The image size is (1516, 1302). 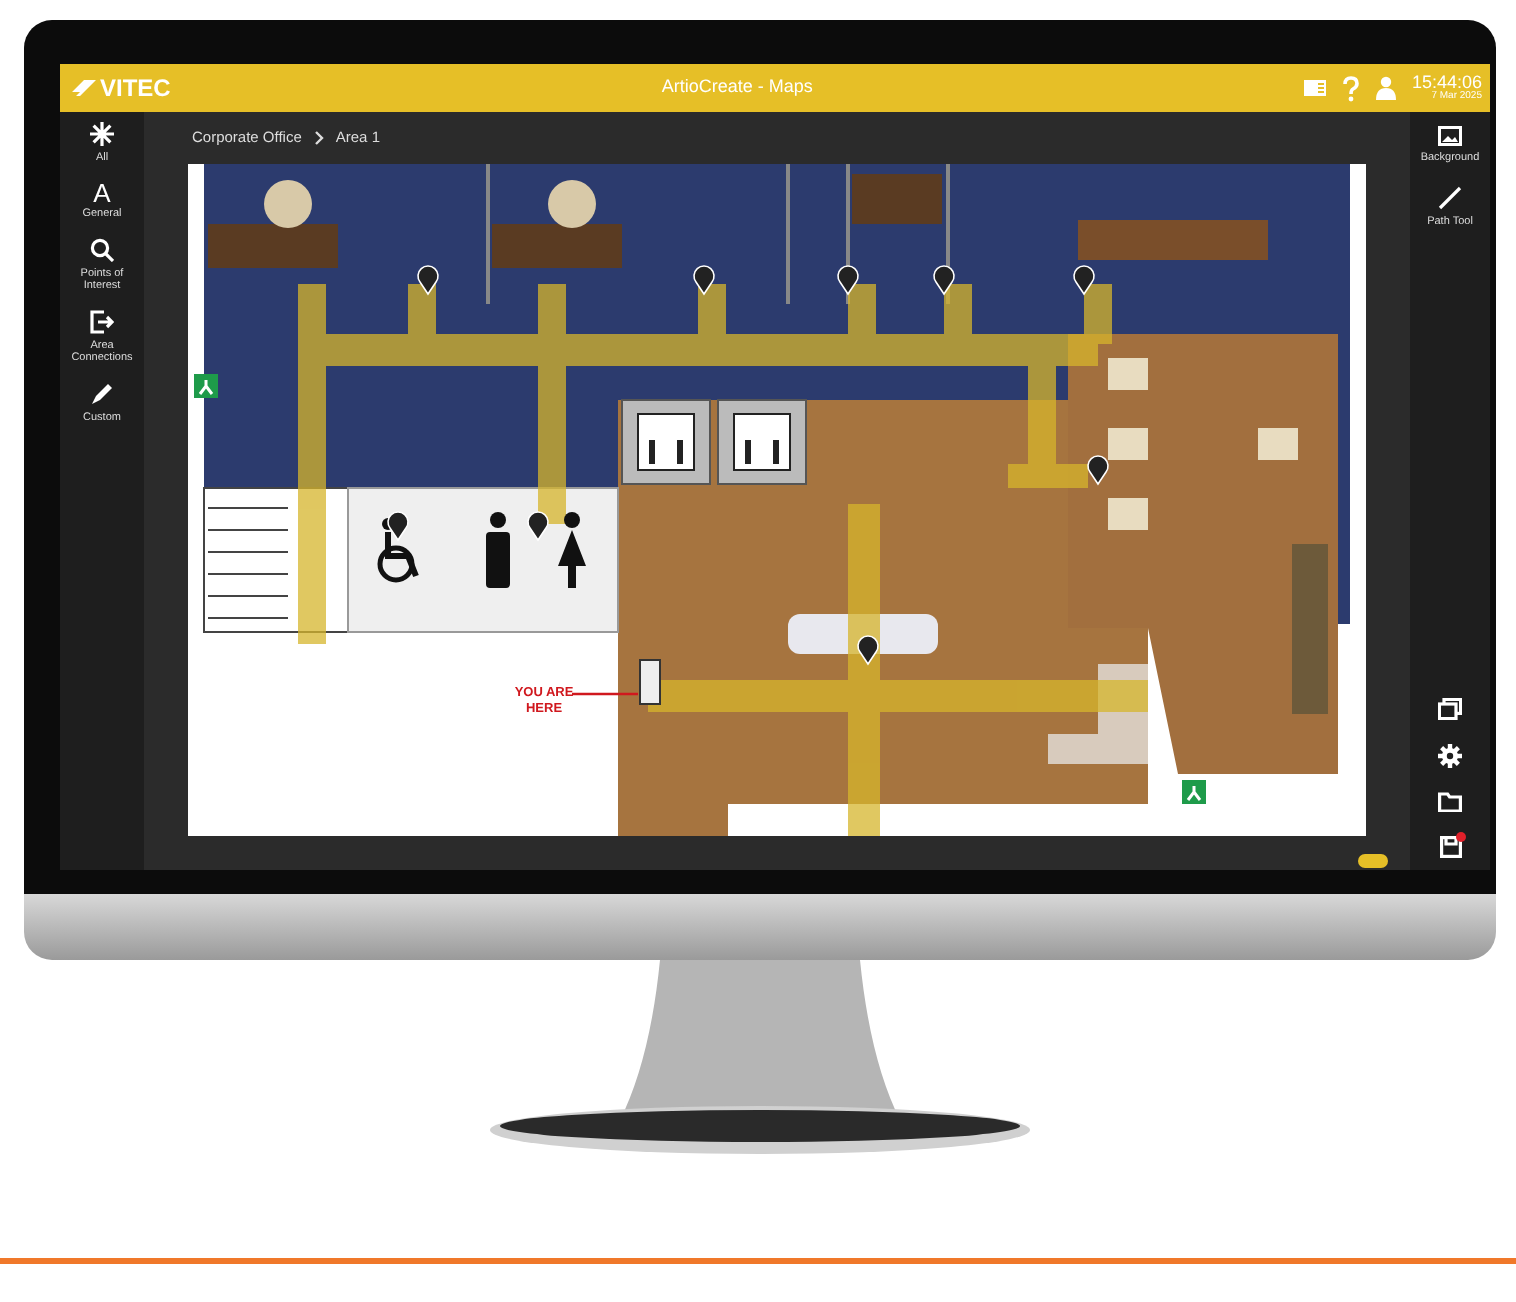 I want to click on chevron-icon, so click(x=318, y=138).